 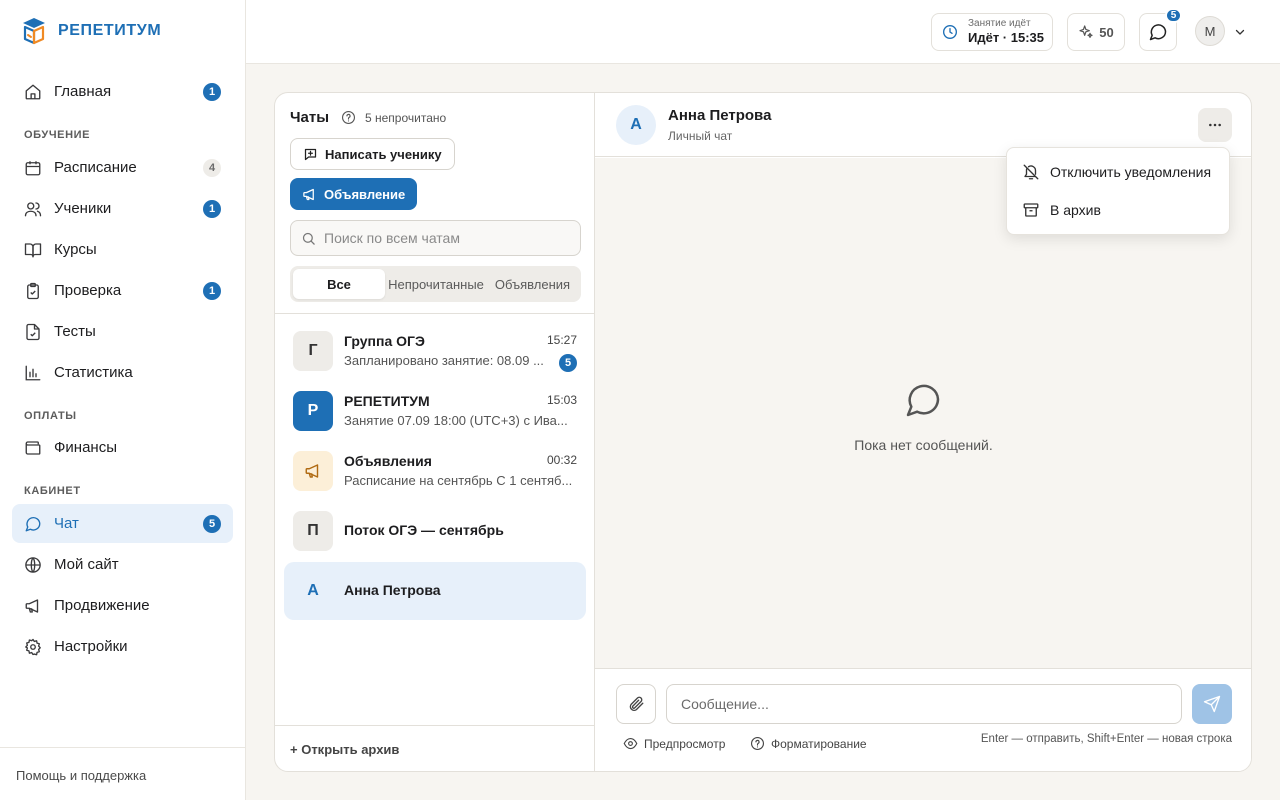 I want to click on sidebar-item-label: Курсы, so click(x=75, y=249).